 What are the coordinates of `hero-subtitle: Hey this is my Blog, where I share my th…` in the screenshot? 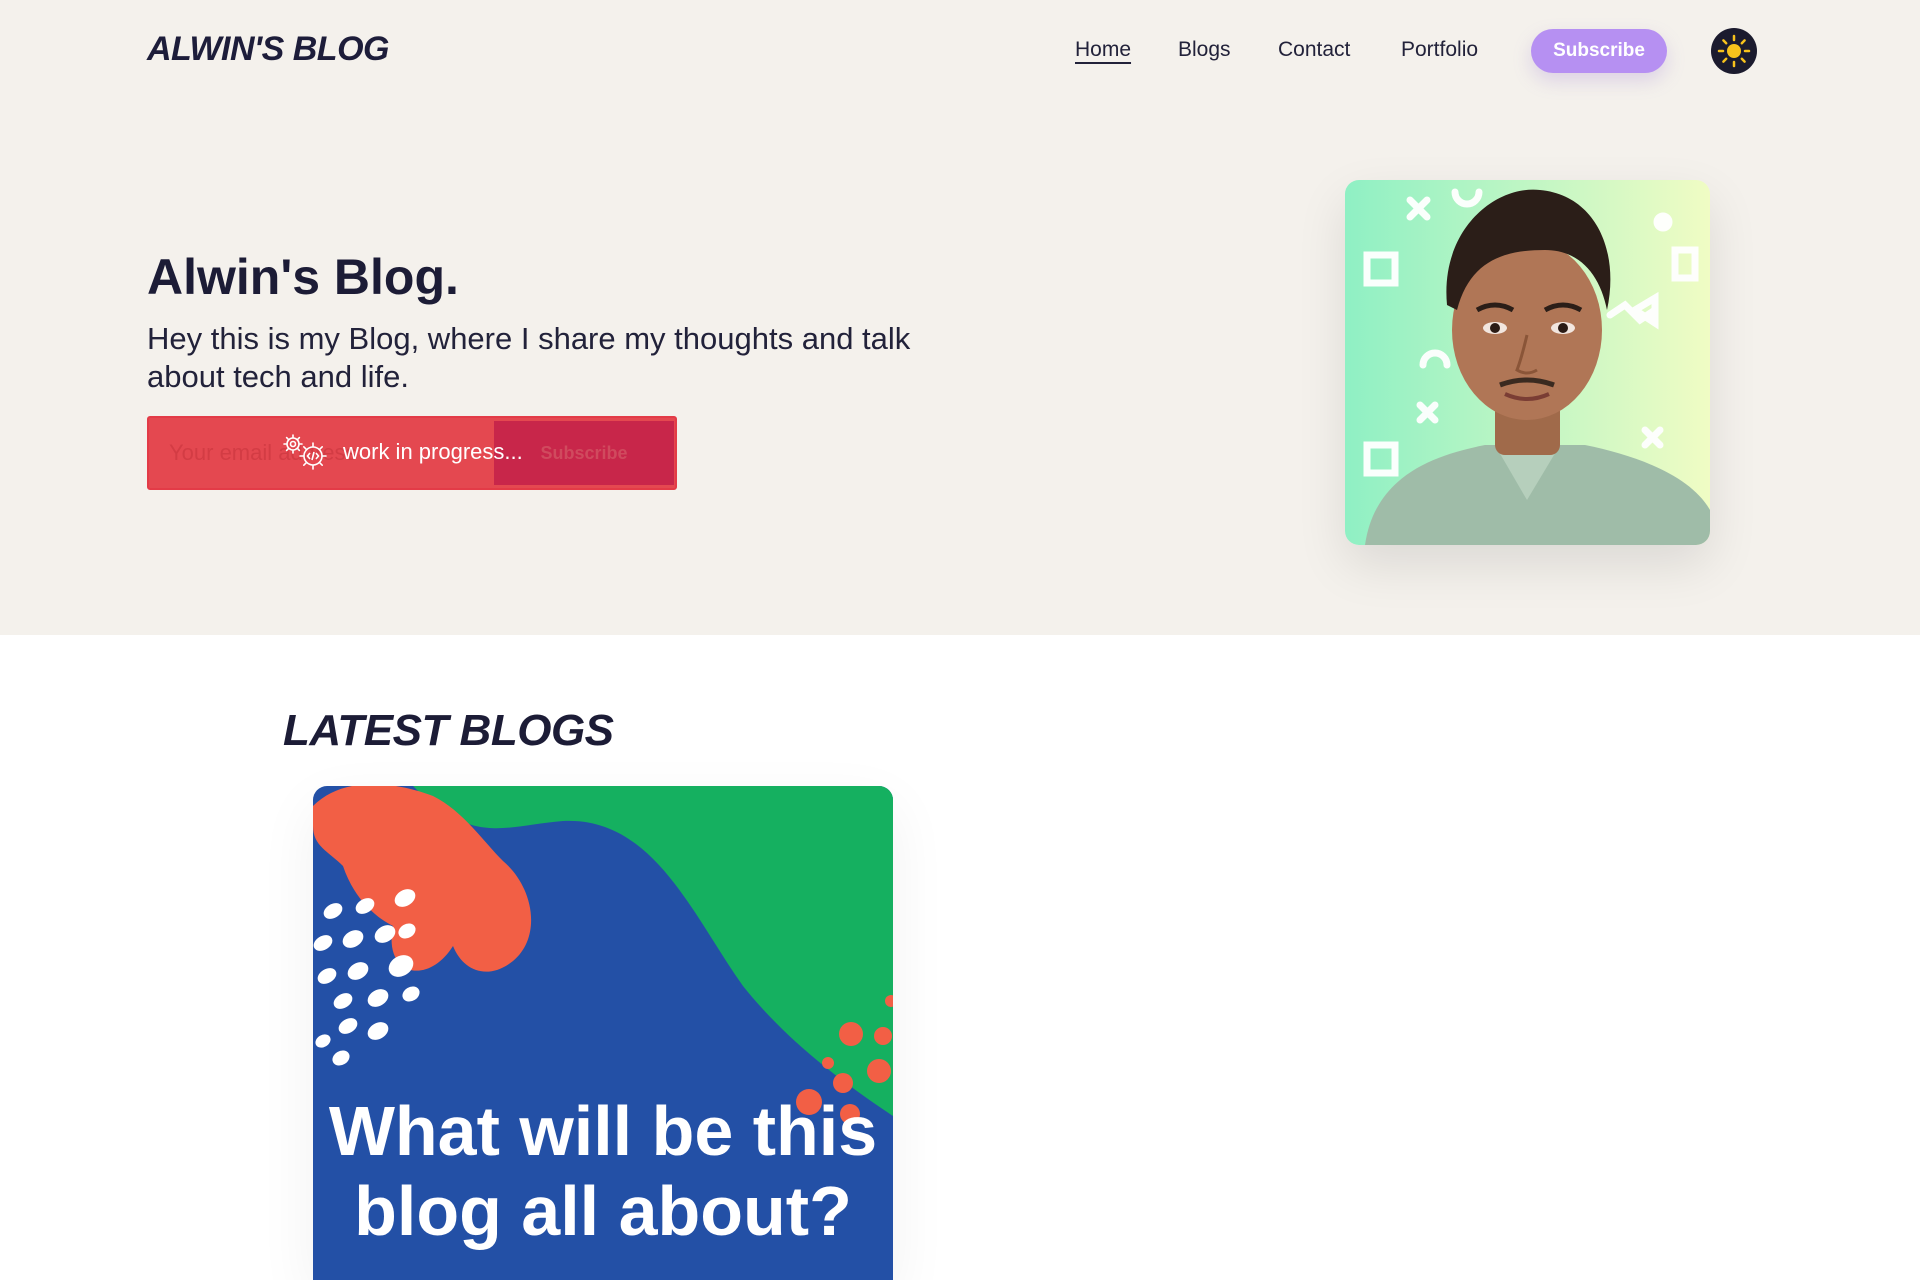 It's located at (529, 357).